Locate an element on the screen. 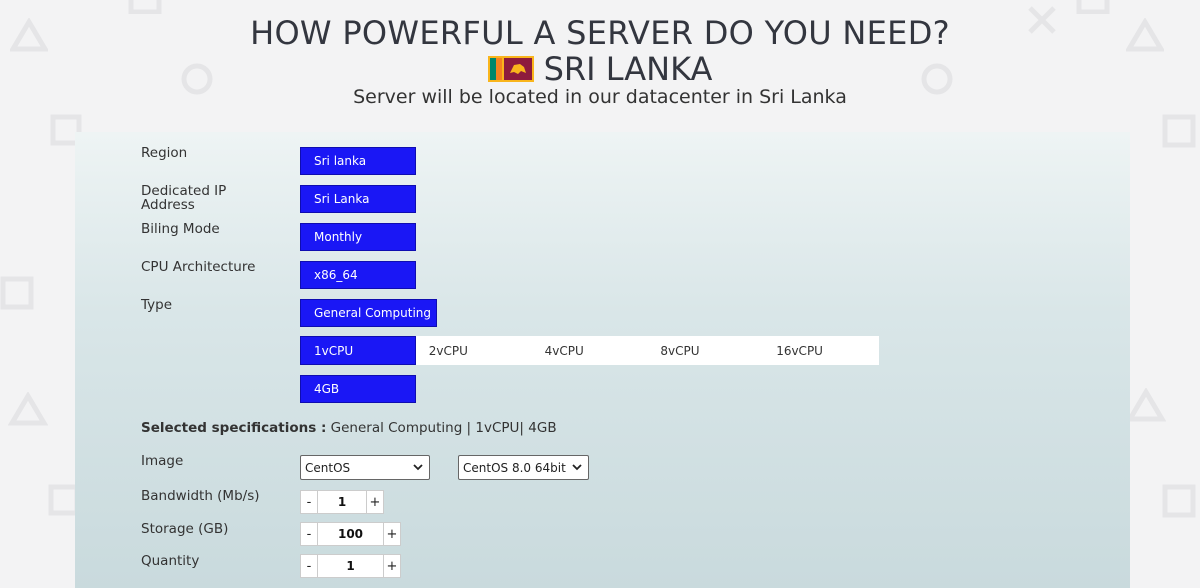 This screenshot has height=588, width=1200. bandwidth-increase-button: + is located at coordinates (375, 502).